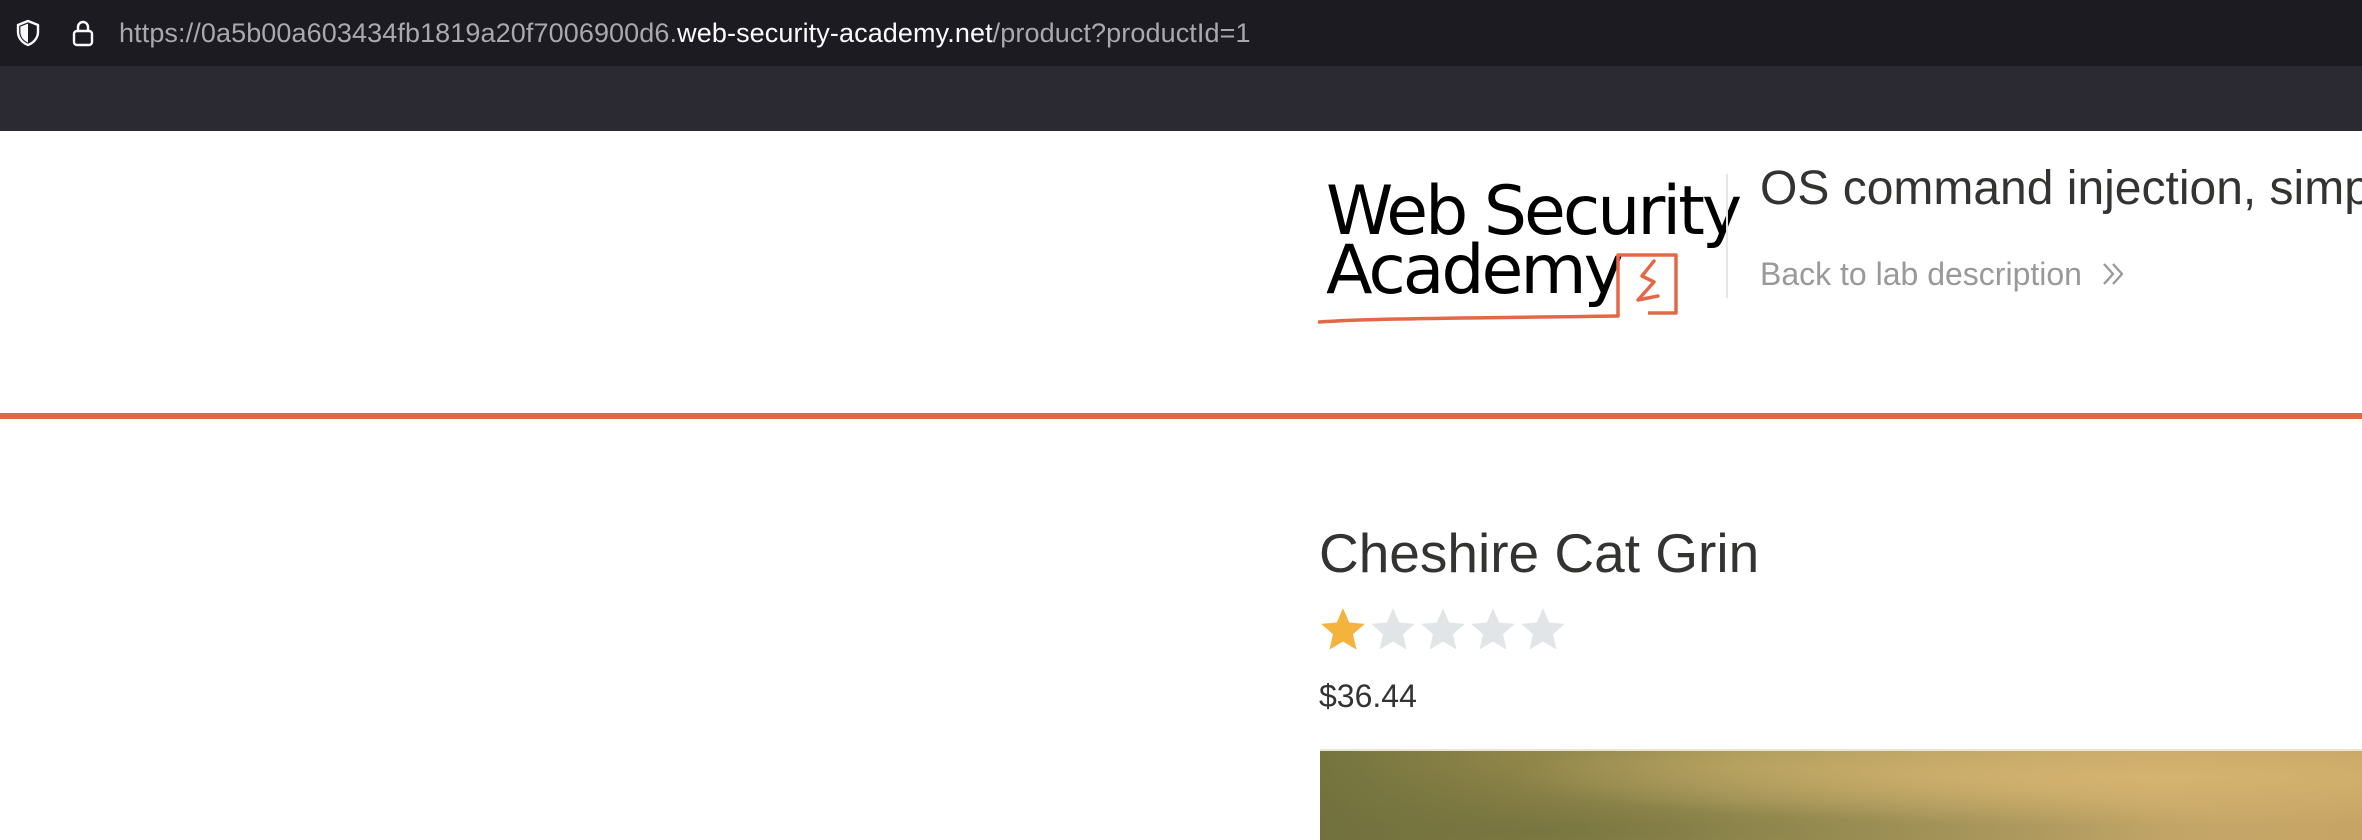 This screenshot has height=840, width=2362. Describe the element at coordinates (1727, 236) in the screenshot. I see `header-divider` at that location.